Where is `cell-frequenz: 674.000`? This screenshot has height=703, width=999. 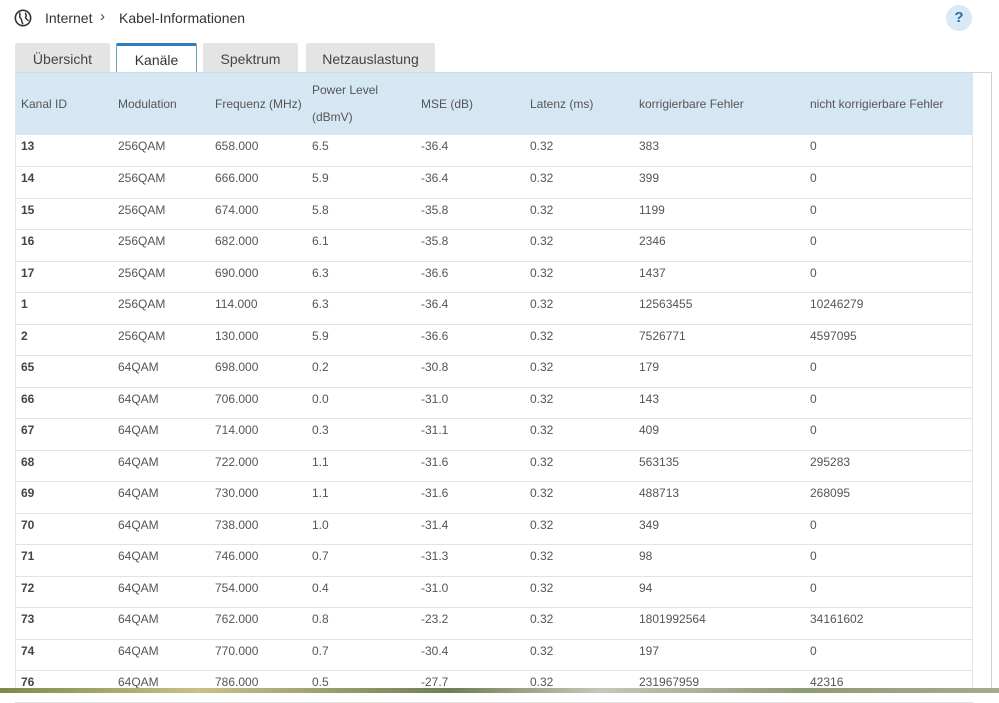
cell-frequenz: 674.000 is located at coordinates (237, 209).